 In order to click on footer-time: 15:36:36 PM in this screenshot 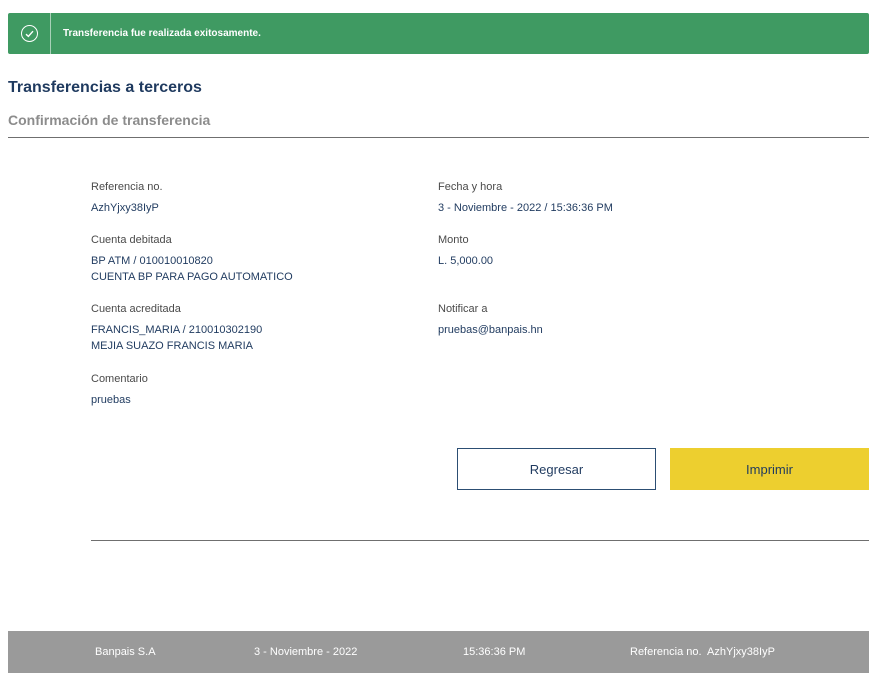, I will do `click(494, 652)`.